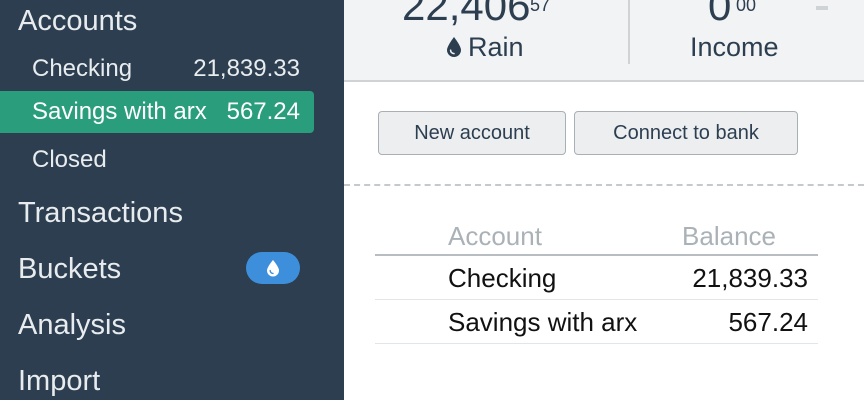 The width and height of the screenshot is (864, 400). What do you see at coordinates (82, 68) in the screenshot?
I see `sidebar-item-label: Checking` at bounding box center [82, 68].